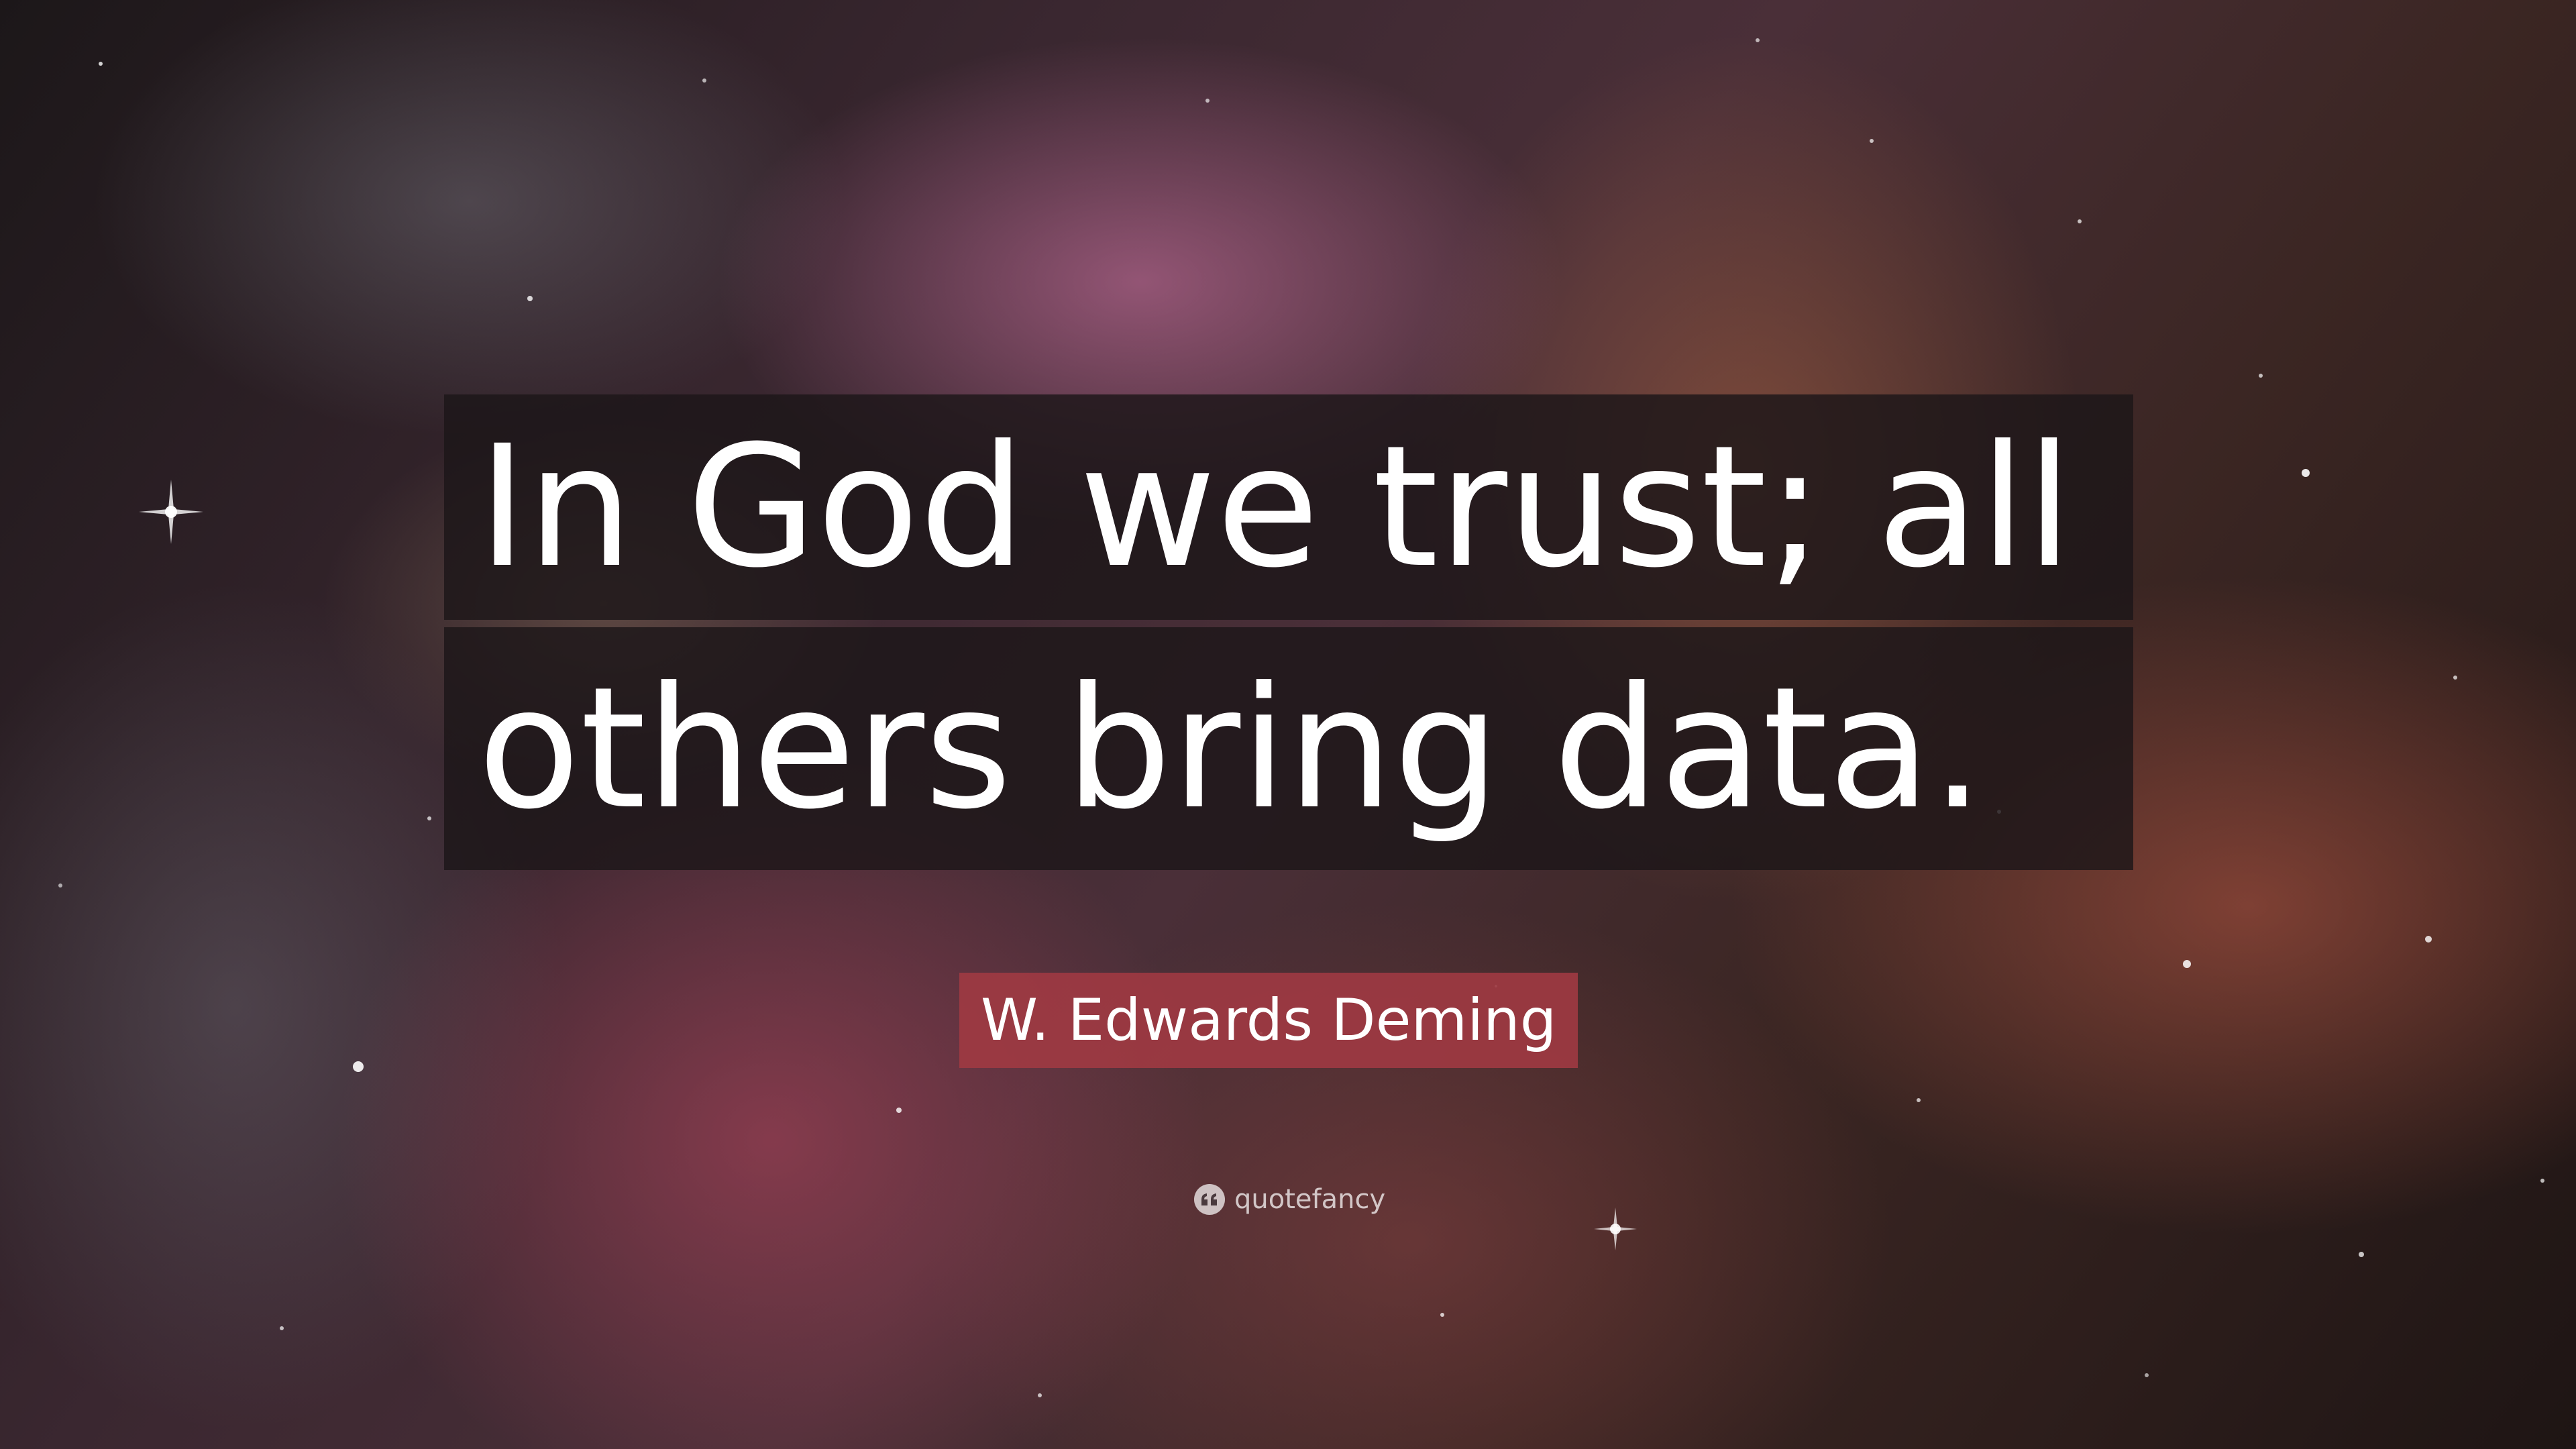 Image resolution: width=2576 pixels, height=1449 pixels. I want to click on quote-line-2: others bring data., so click(1288, 748).